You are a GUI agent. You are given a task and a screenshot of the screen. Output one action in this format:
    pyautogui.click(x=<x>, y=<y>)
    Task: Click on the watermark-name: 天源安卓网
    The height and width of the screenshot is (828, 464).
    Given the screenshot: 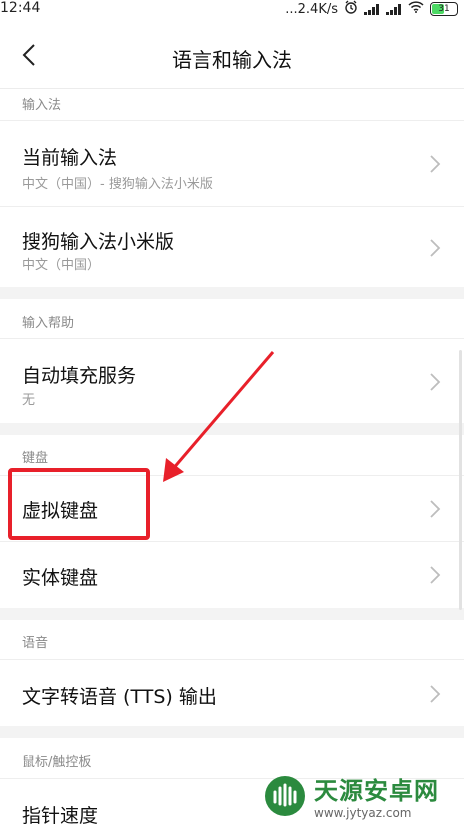 What is the action you would take?
    pyautogui.click(x=376, y=790)
    